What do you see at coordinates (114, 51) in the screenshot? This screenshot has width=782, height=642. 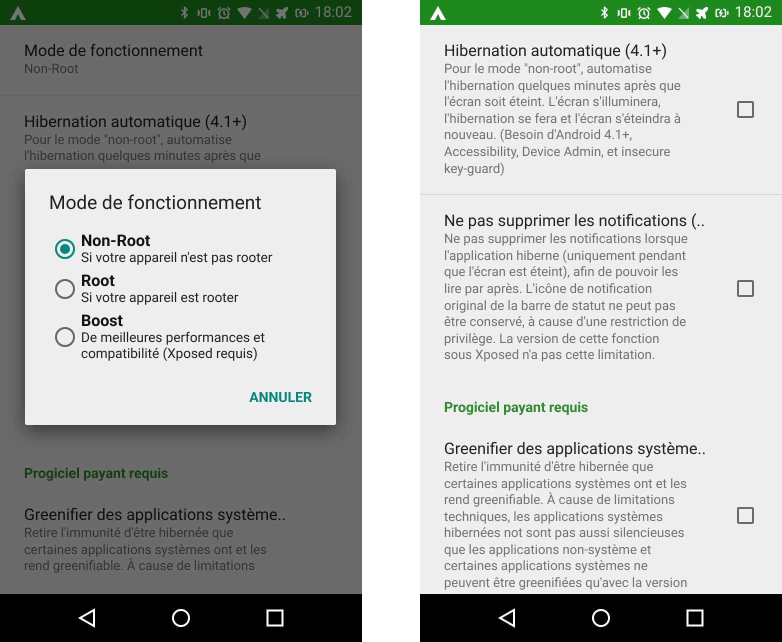 I see `setting-title: Mode de fonctionnement` at bounding box center [114, 51].